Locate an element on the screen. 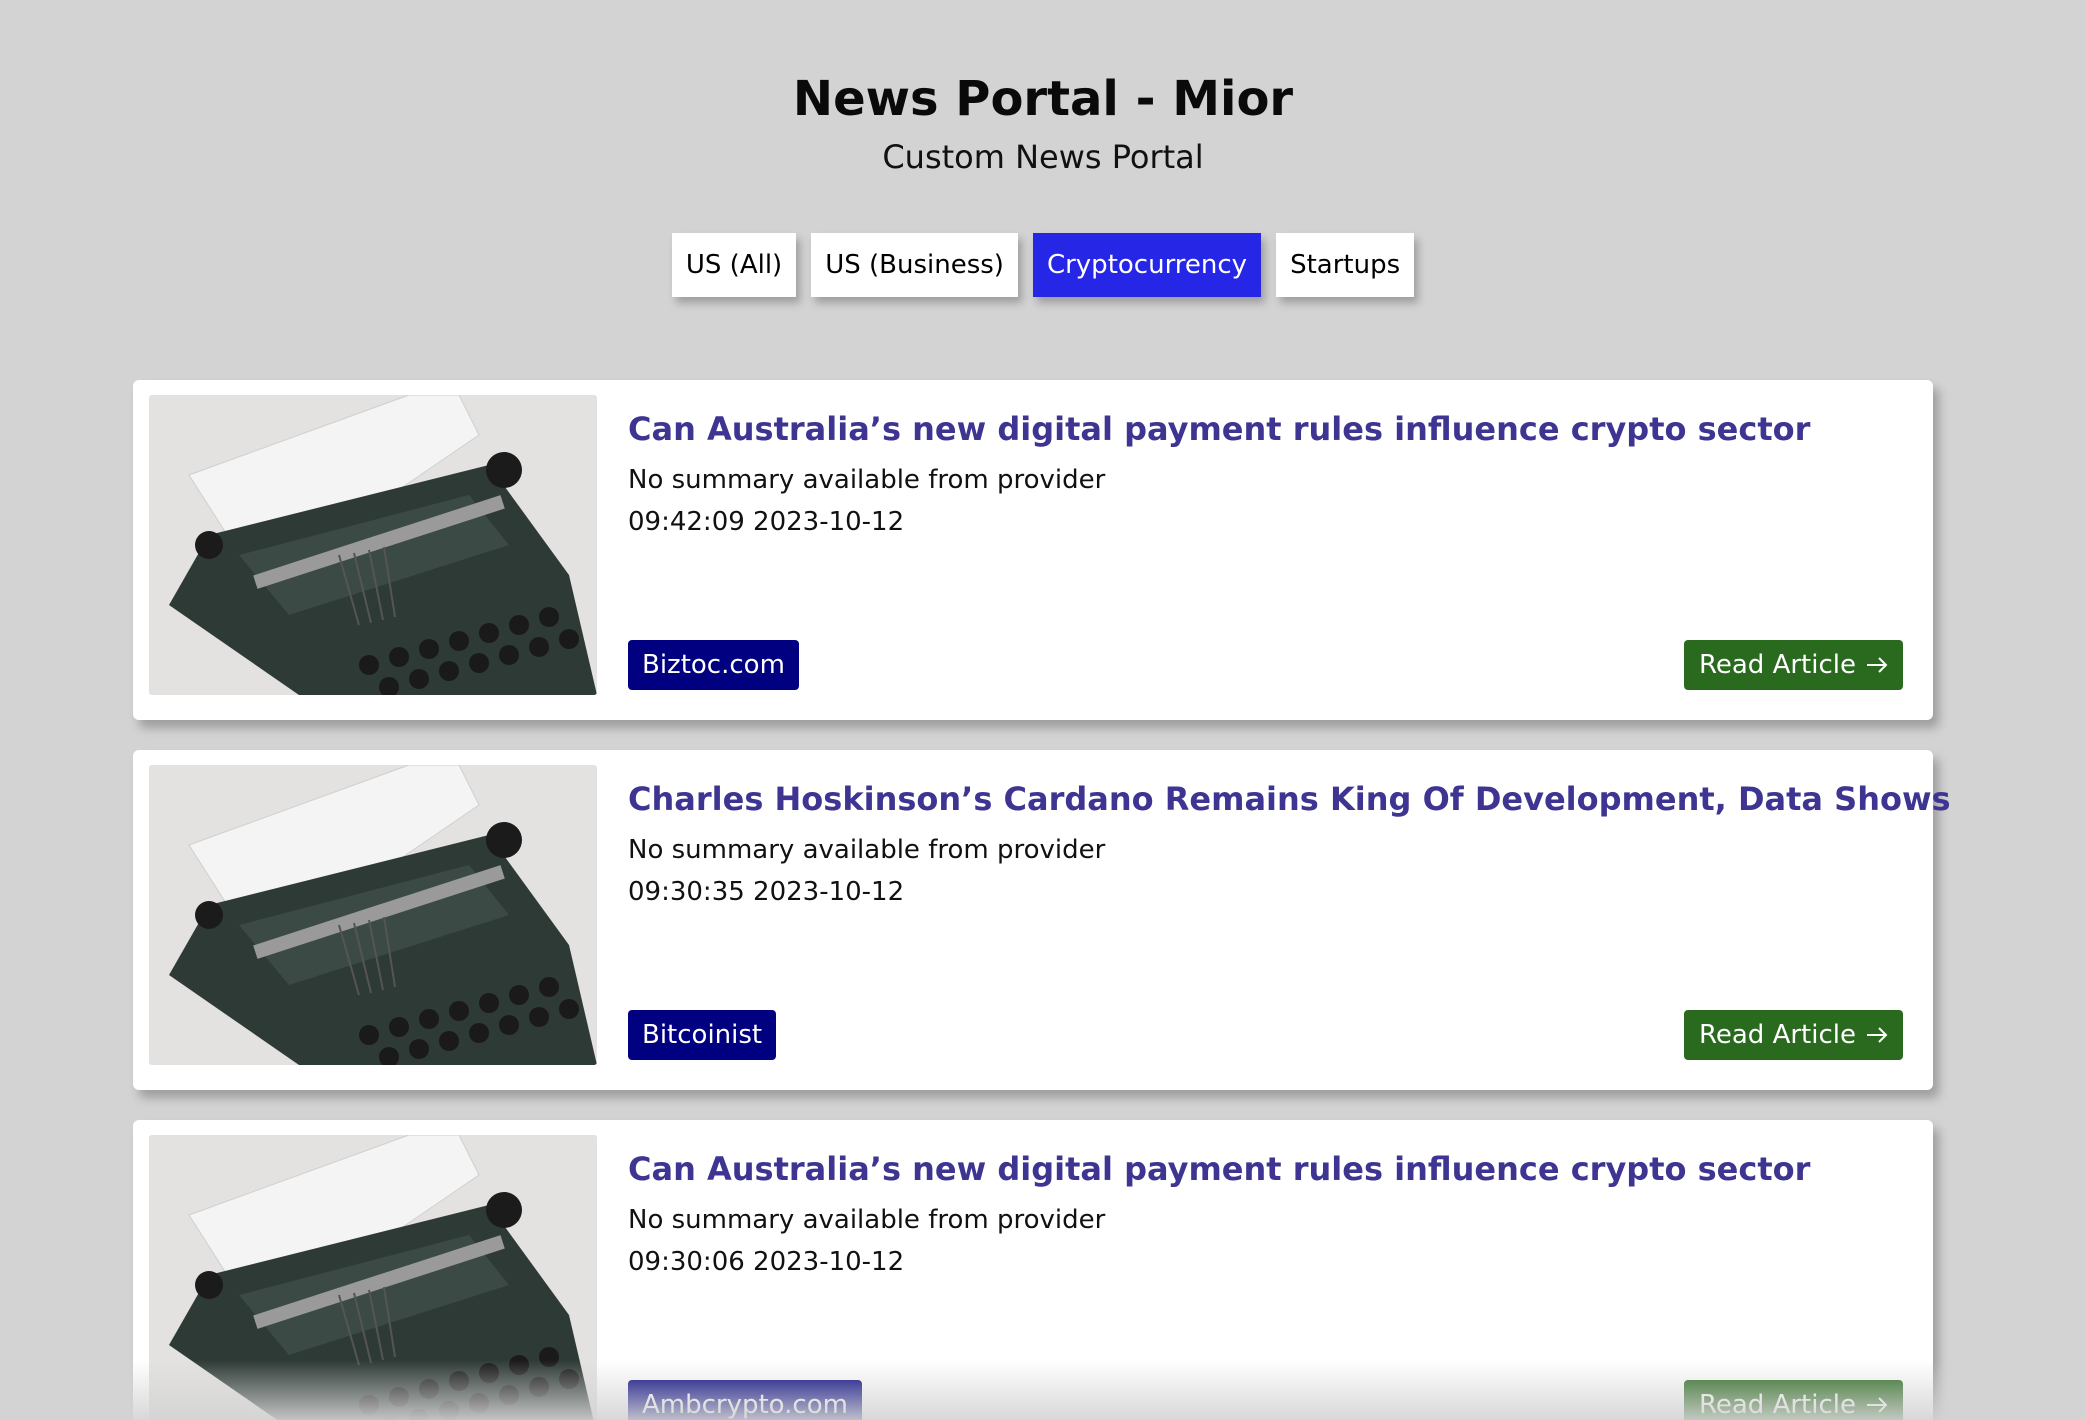  article-timestamp: 09:30:06 2023-10-12 is located at coordinates (766, 1262).